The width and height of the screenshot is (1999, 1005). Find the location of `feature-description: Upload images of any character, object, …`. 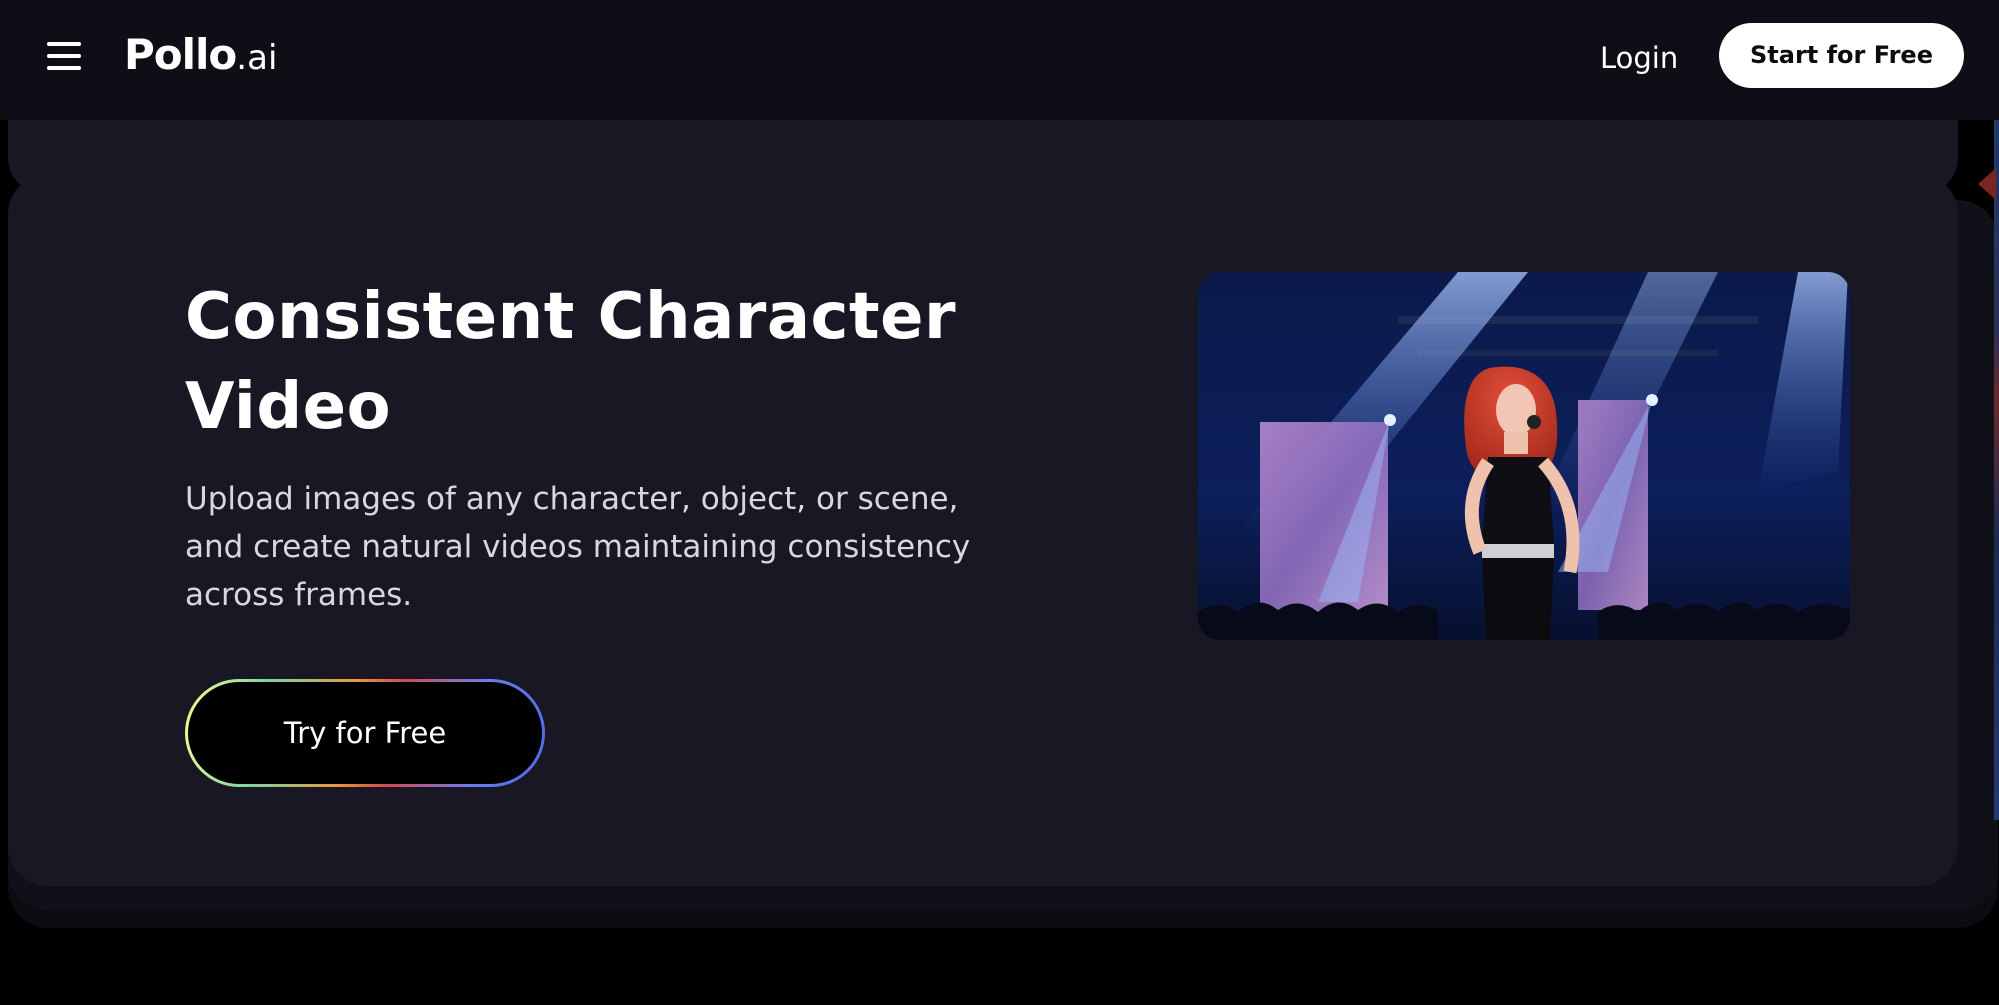

feature-description: Upload images of any character, object, … is located at coordinates (578, 547).